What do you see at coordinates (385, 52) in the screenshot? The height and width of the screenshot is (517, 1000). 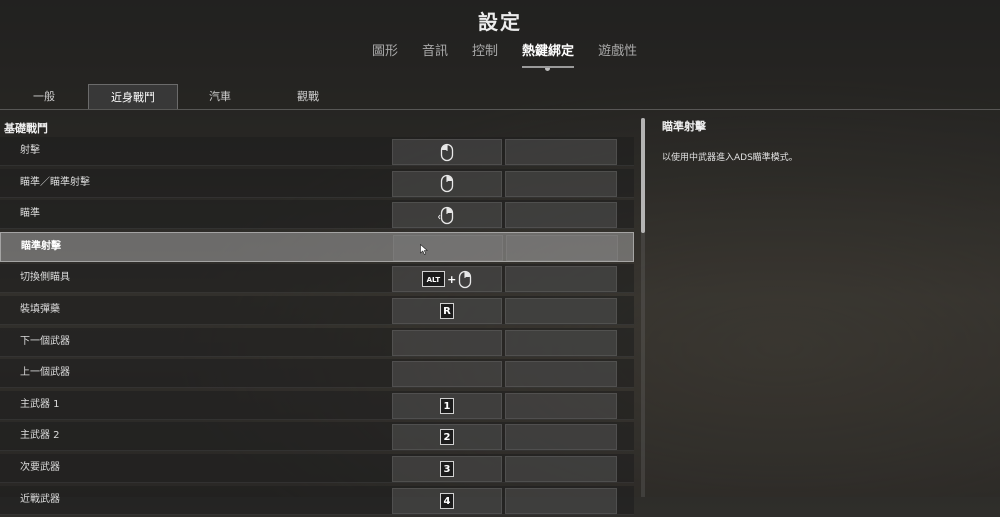 I see `tab-graphics: 圖形` at bounding box center [385, 52].